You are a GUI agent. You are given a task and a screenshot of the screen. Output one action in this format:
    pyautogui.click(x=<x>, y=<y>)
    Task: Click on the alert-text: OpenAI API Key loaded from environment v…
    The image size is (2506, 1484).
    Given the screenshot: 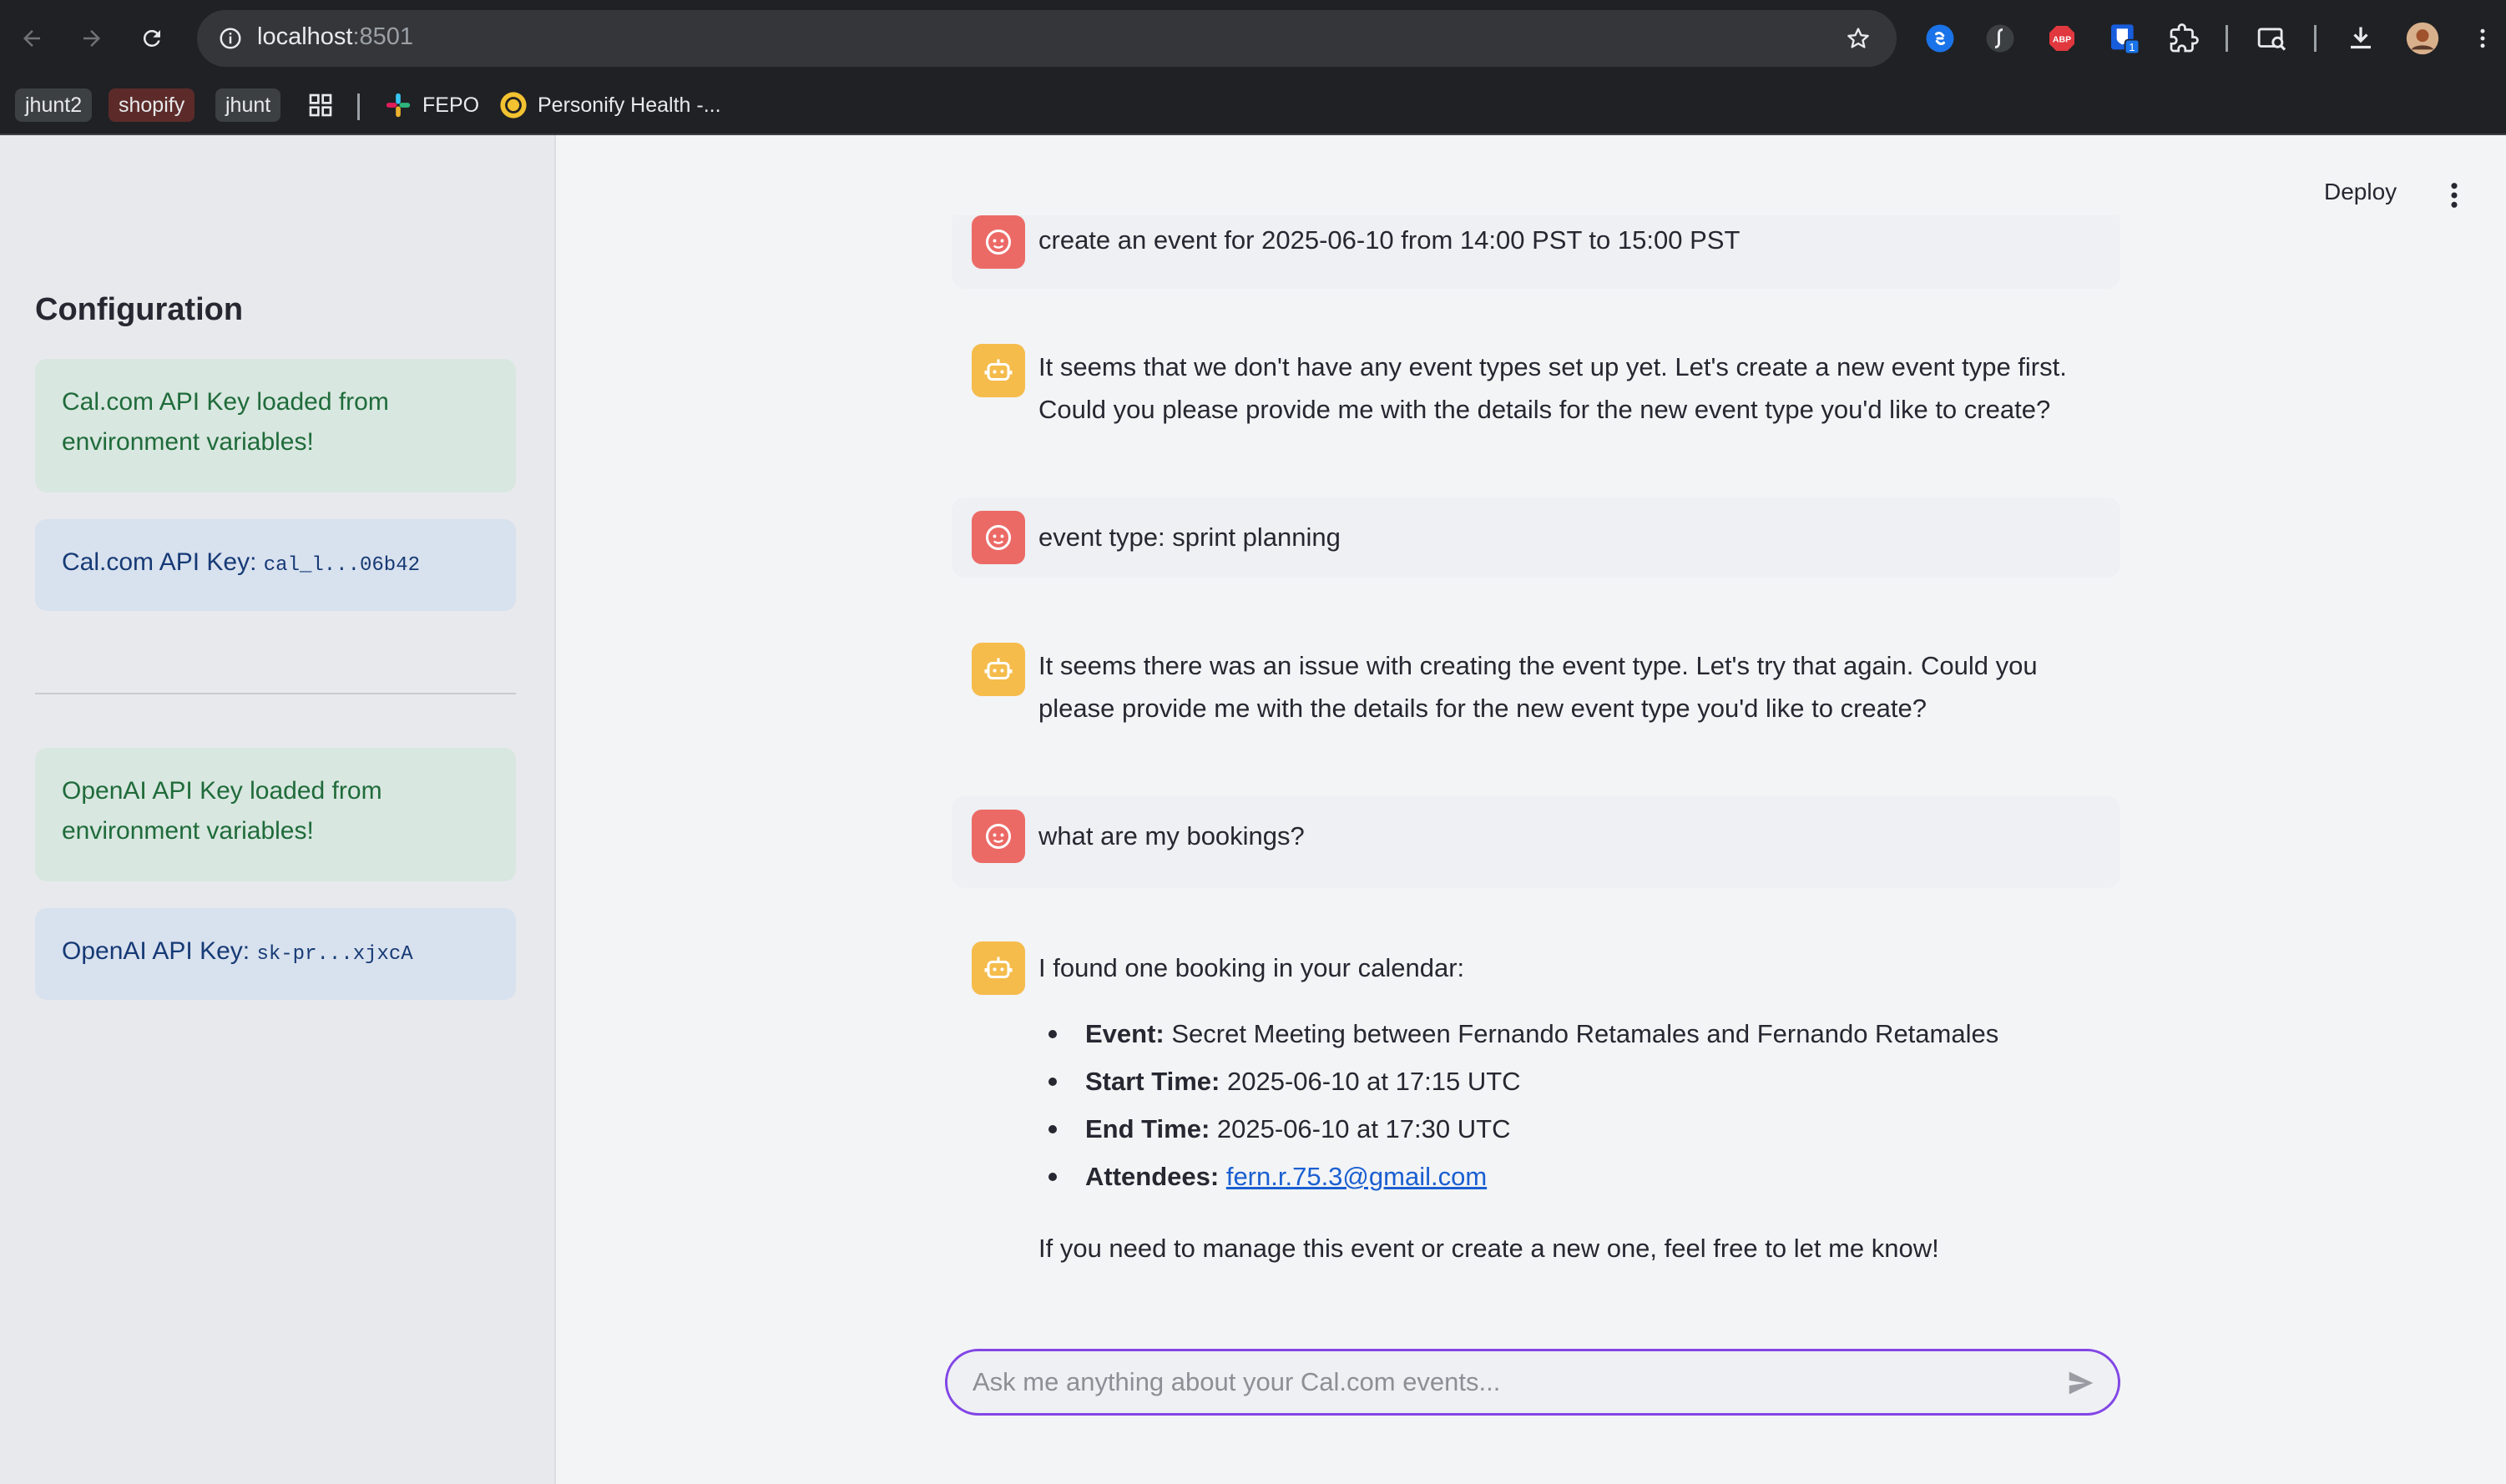 What is the action you would take?
    pyautogui.click(x=222, y=811)
    